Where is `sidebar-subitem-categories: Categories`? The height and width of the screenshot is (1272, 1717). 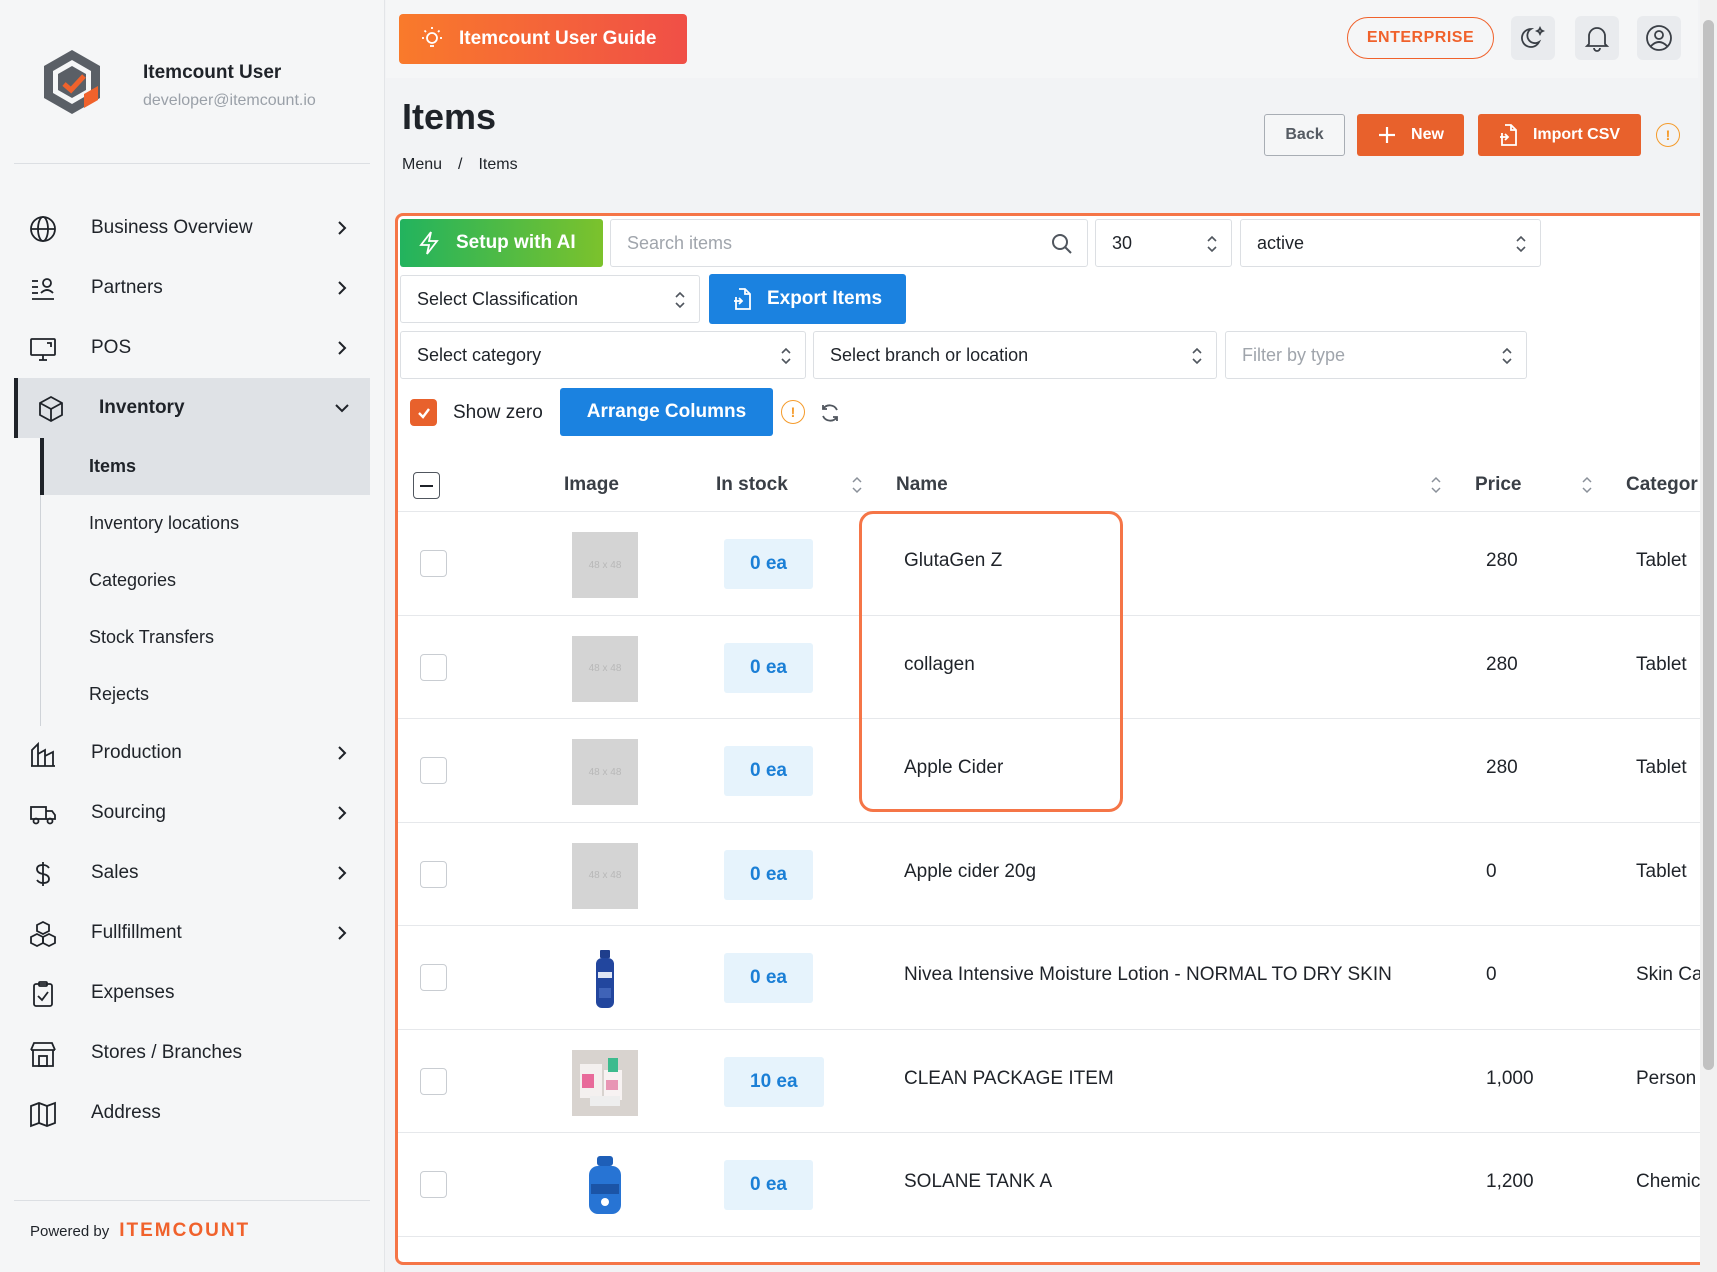
sidebar-subitem-categories: Categories is located at coordinates (192, 580).